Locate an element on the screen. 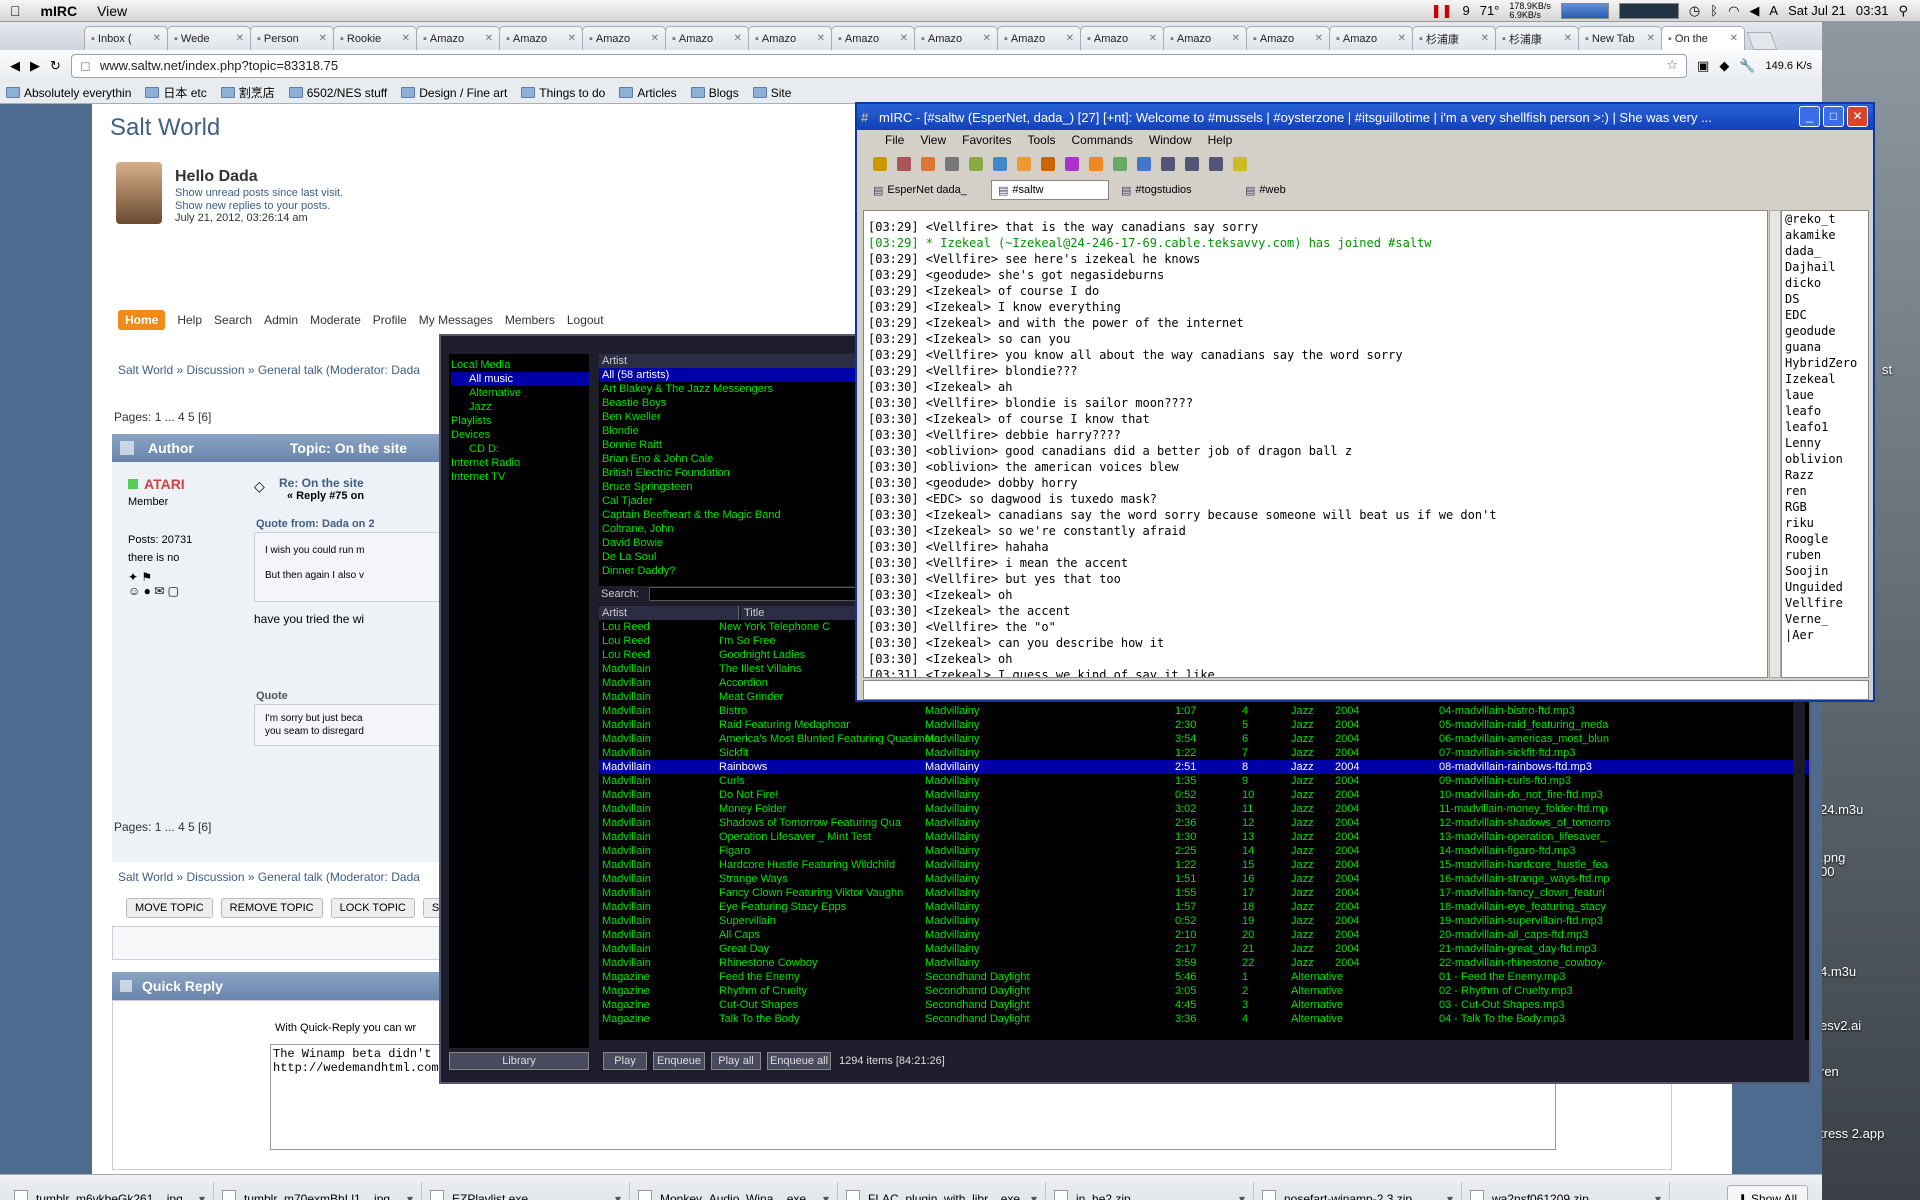 The width and height of the screenshot is (1920, 1200). browser-tab: ▪ 杉浦康 ✕ is located at coordinates (1537, 38).